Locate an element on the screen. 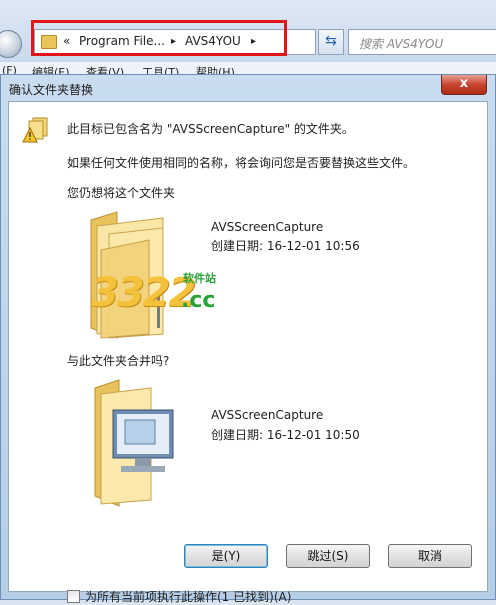 The height and width of the screenshot is (605, 496). folder1-date: 创建日期: 16-12-01 10:56 is located at coordinates (285, 246).